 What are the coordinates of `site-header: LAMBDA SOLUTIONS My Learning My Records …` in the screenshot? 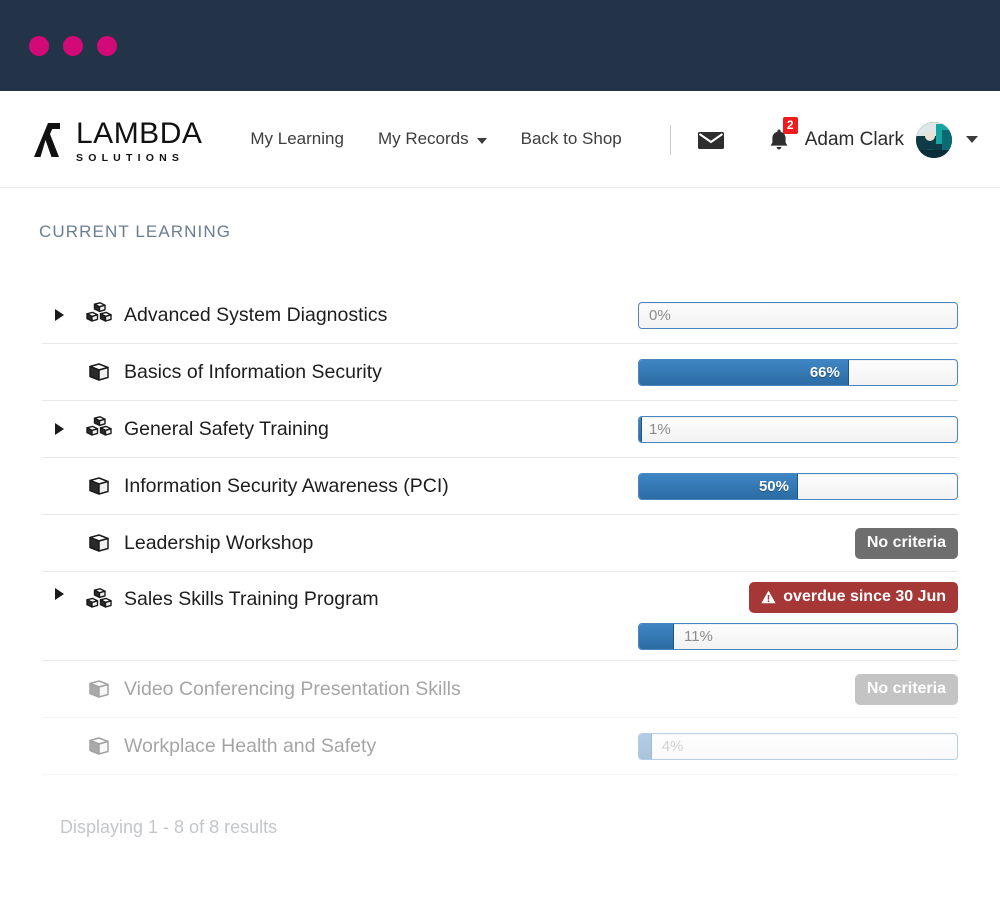 It's located at (500, 139).